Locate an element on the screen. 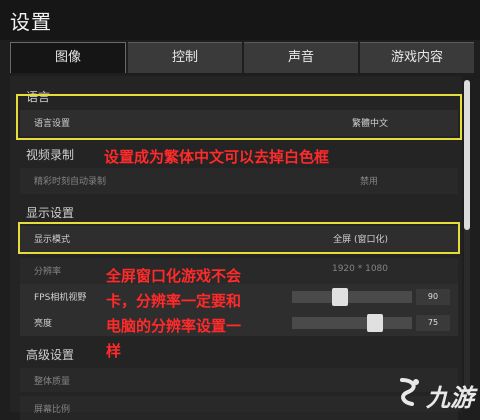  window-title: 设置 is located at coordinates (31, 22).